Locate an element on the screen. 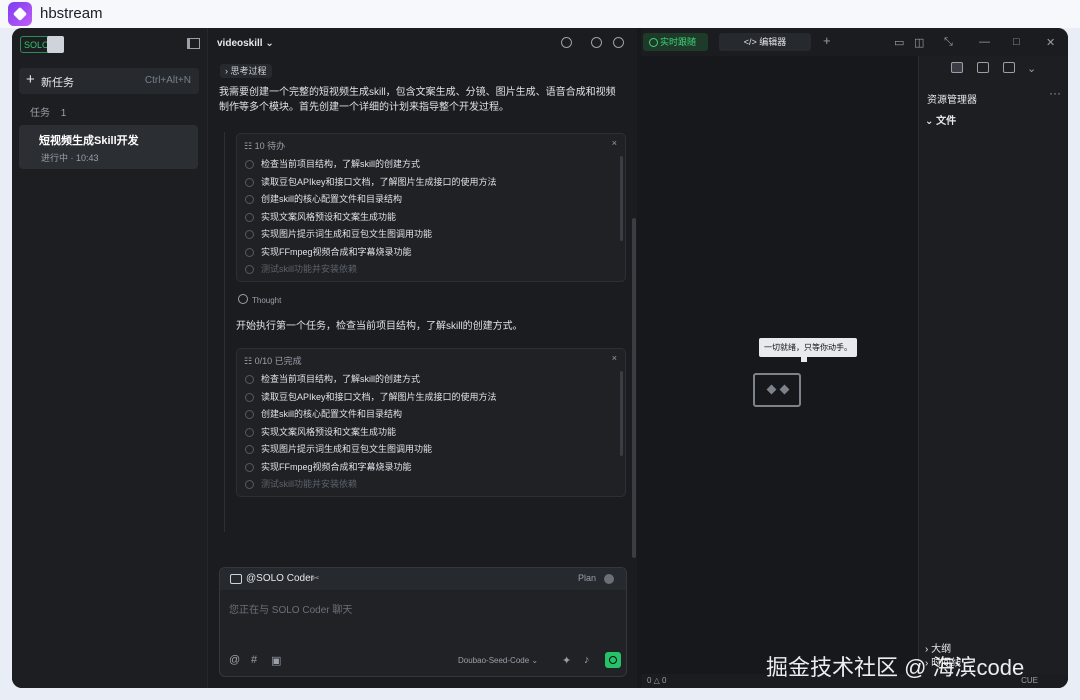 The width and height of the screenshot is (1080, 700). tasks-header-label: 任务 is located at coordinates (40, 113).